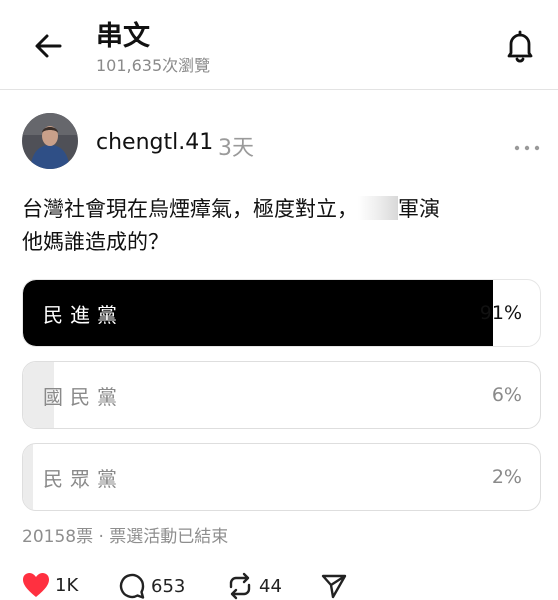 The image size is (558, 600). I want to click on notifications-button, so click(520, 46).